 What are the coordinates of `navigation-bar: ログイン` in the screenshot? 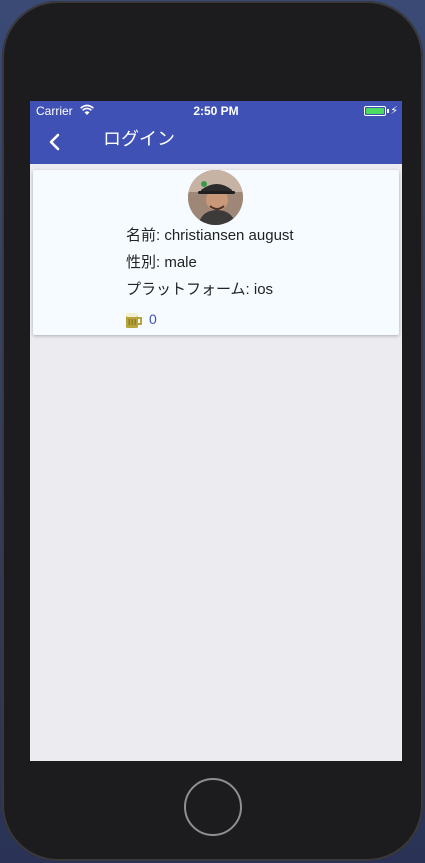 It's located at (216, 142).